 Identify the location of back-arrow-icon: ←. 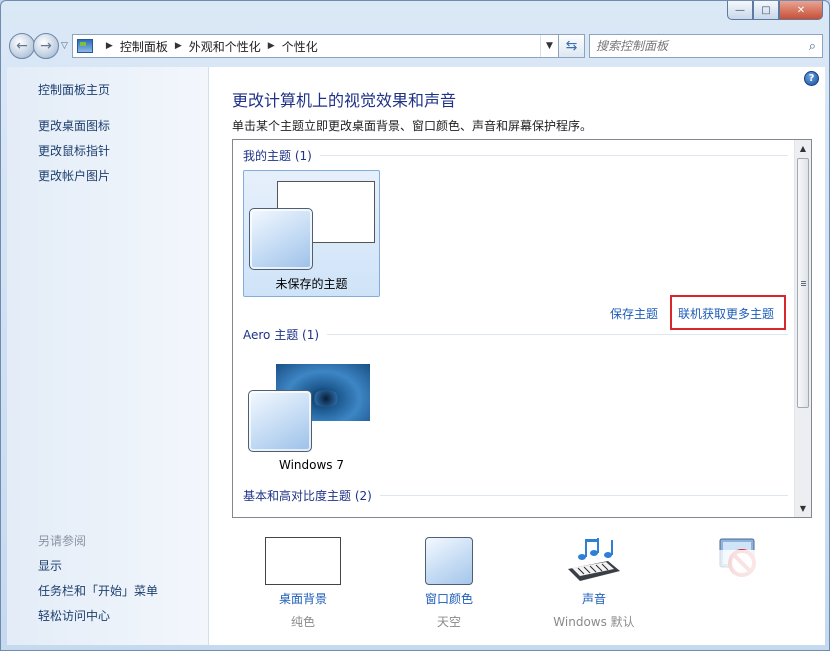
(22, 46).